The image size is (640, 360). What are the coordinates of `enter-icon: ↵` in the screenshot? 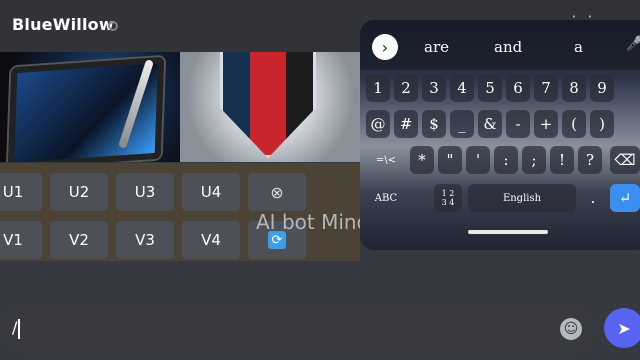 It's located at (625, 198).